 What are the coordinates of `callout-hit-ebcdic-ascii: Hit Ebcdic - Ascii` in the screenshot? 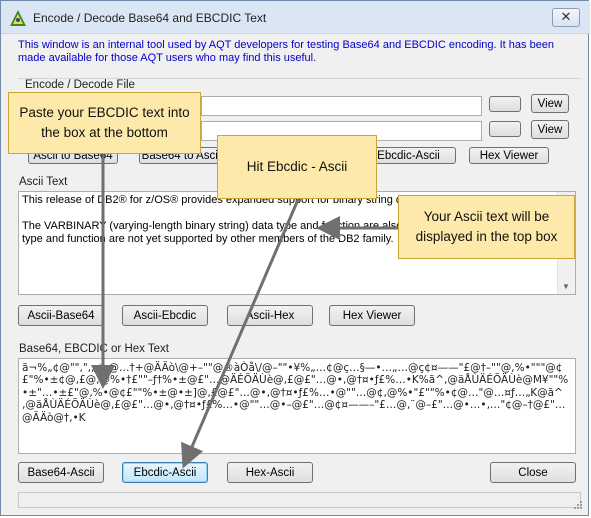 It's located at (297, 167).